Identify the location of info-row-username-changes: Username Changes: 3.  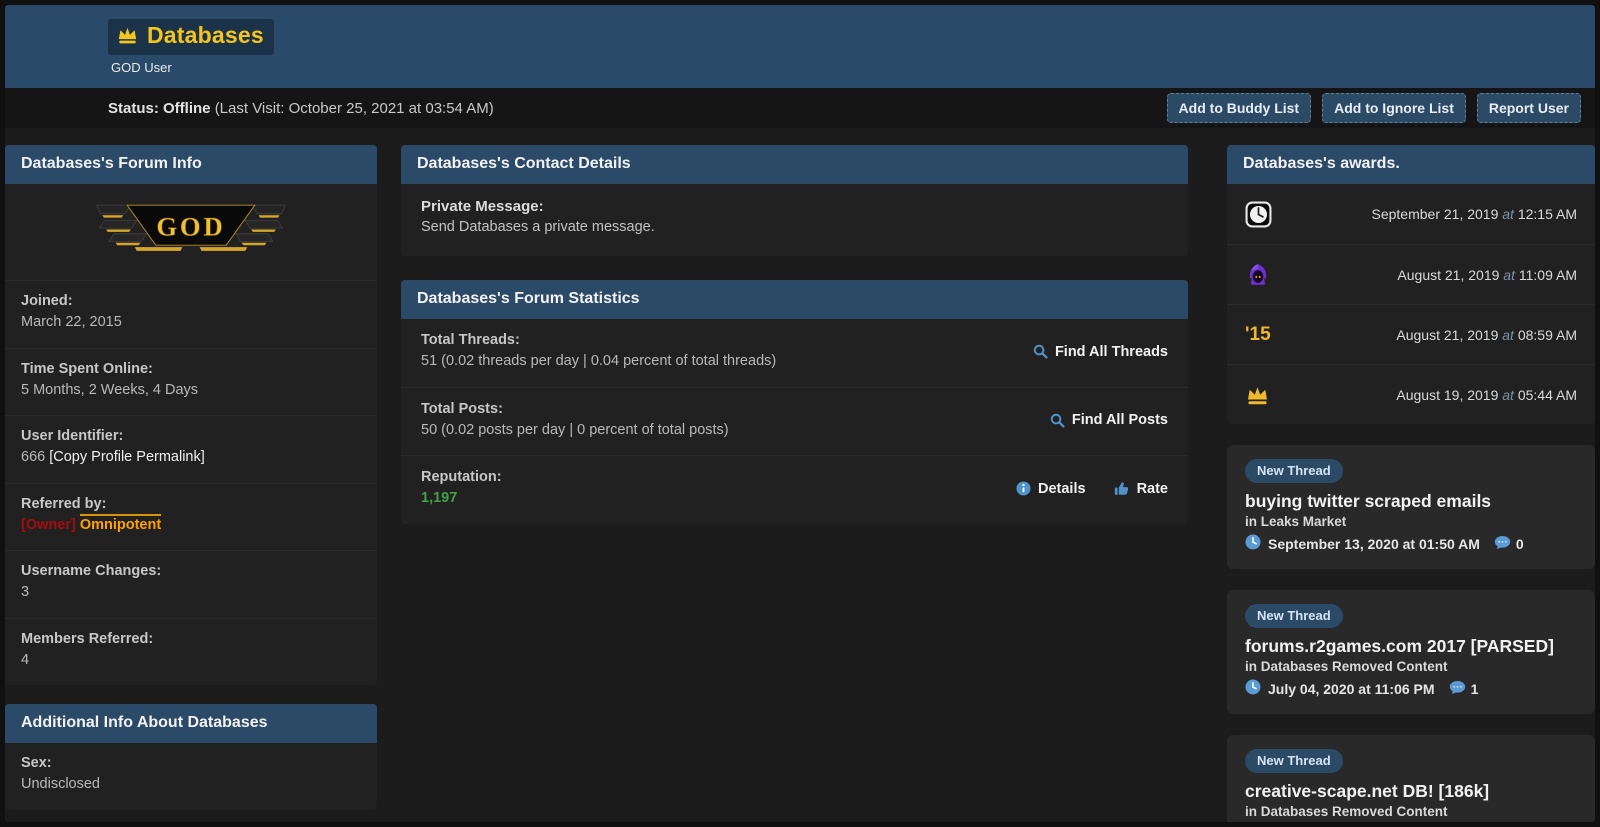
(191, 584).